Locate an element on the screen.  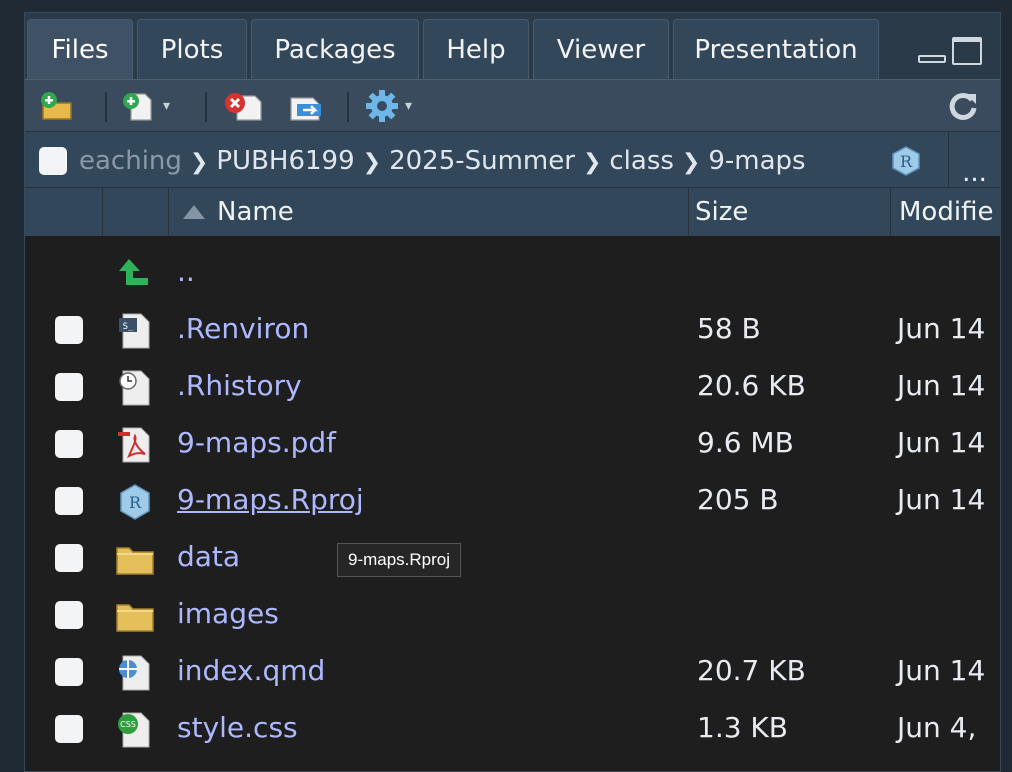
tab-label: Help is located at coordinates (476, 49).